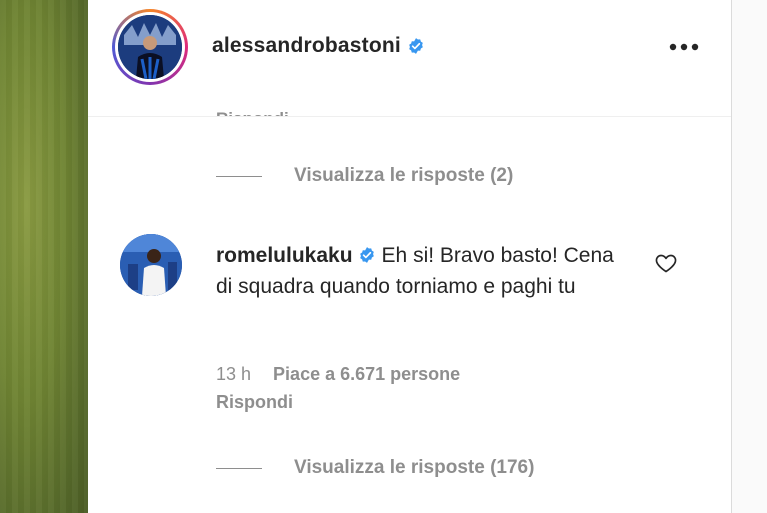  Describe the element at coordinates (416, 46) in the screenshot. I see `verified-badge-icon` at that location.